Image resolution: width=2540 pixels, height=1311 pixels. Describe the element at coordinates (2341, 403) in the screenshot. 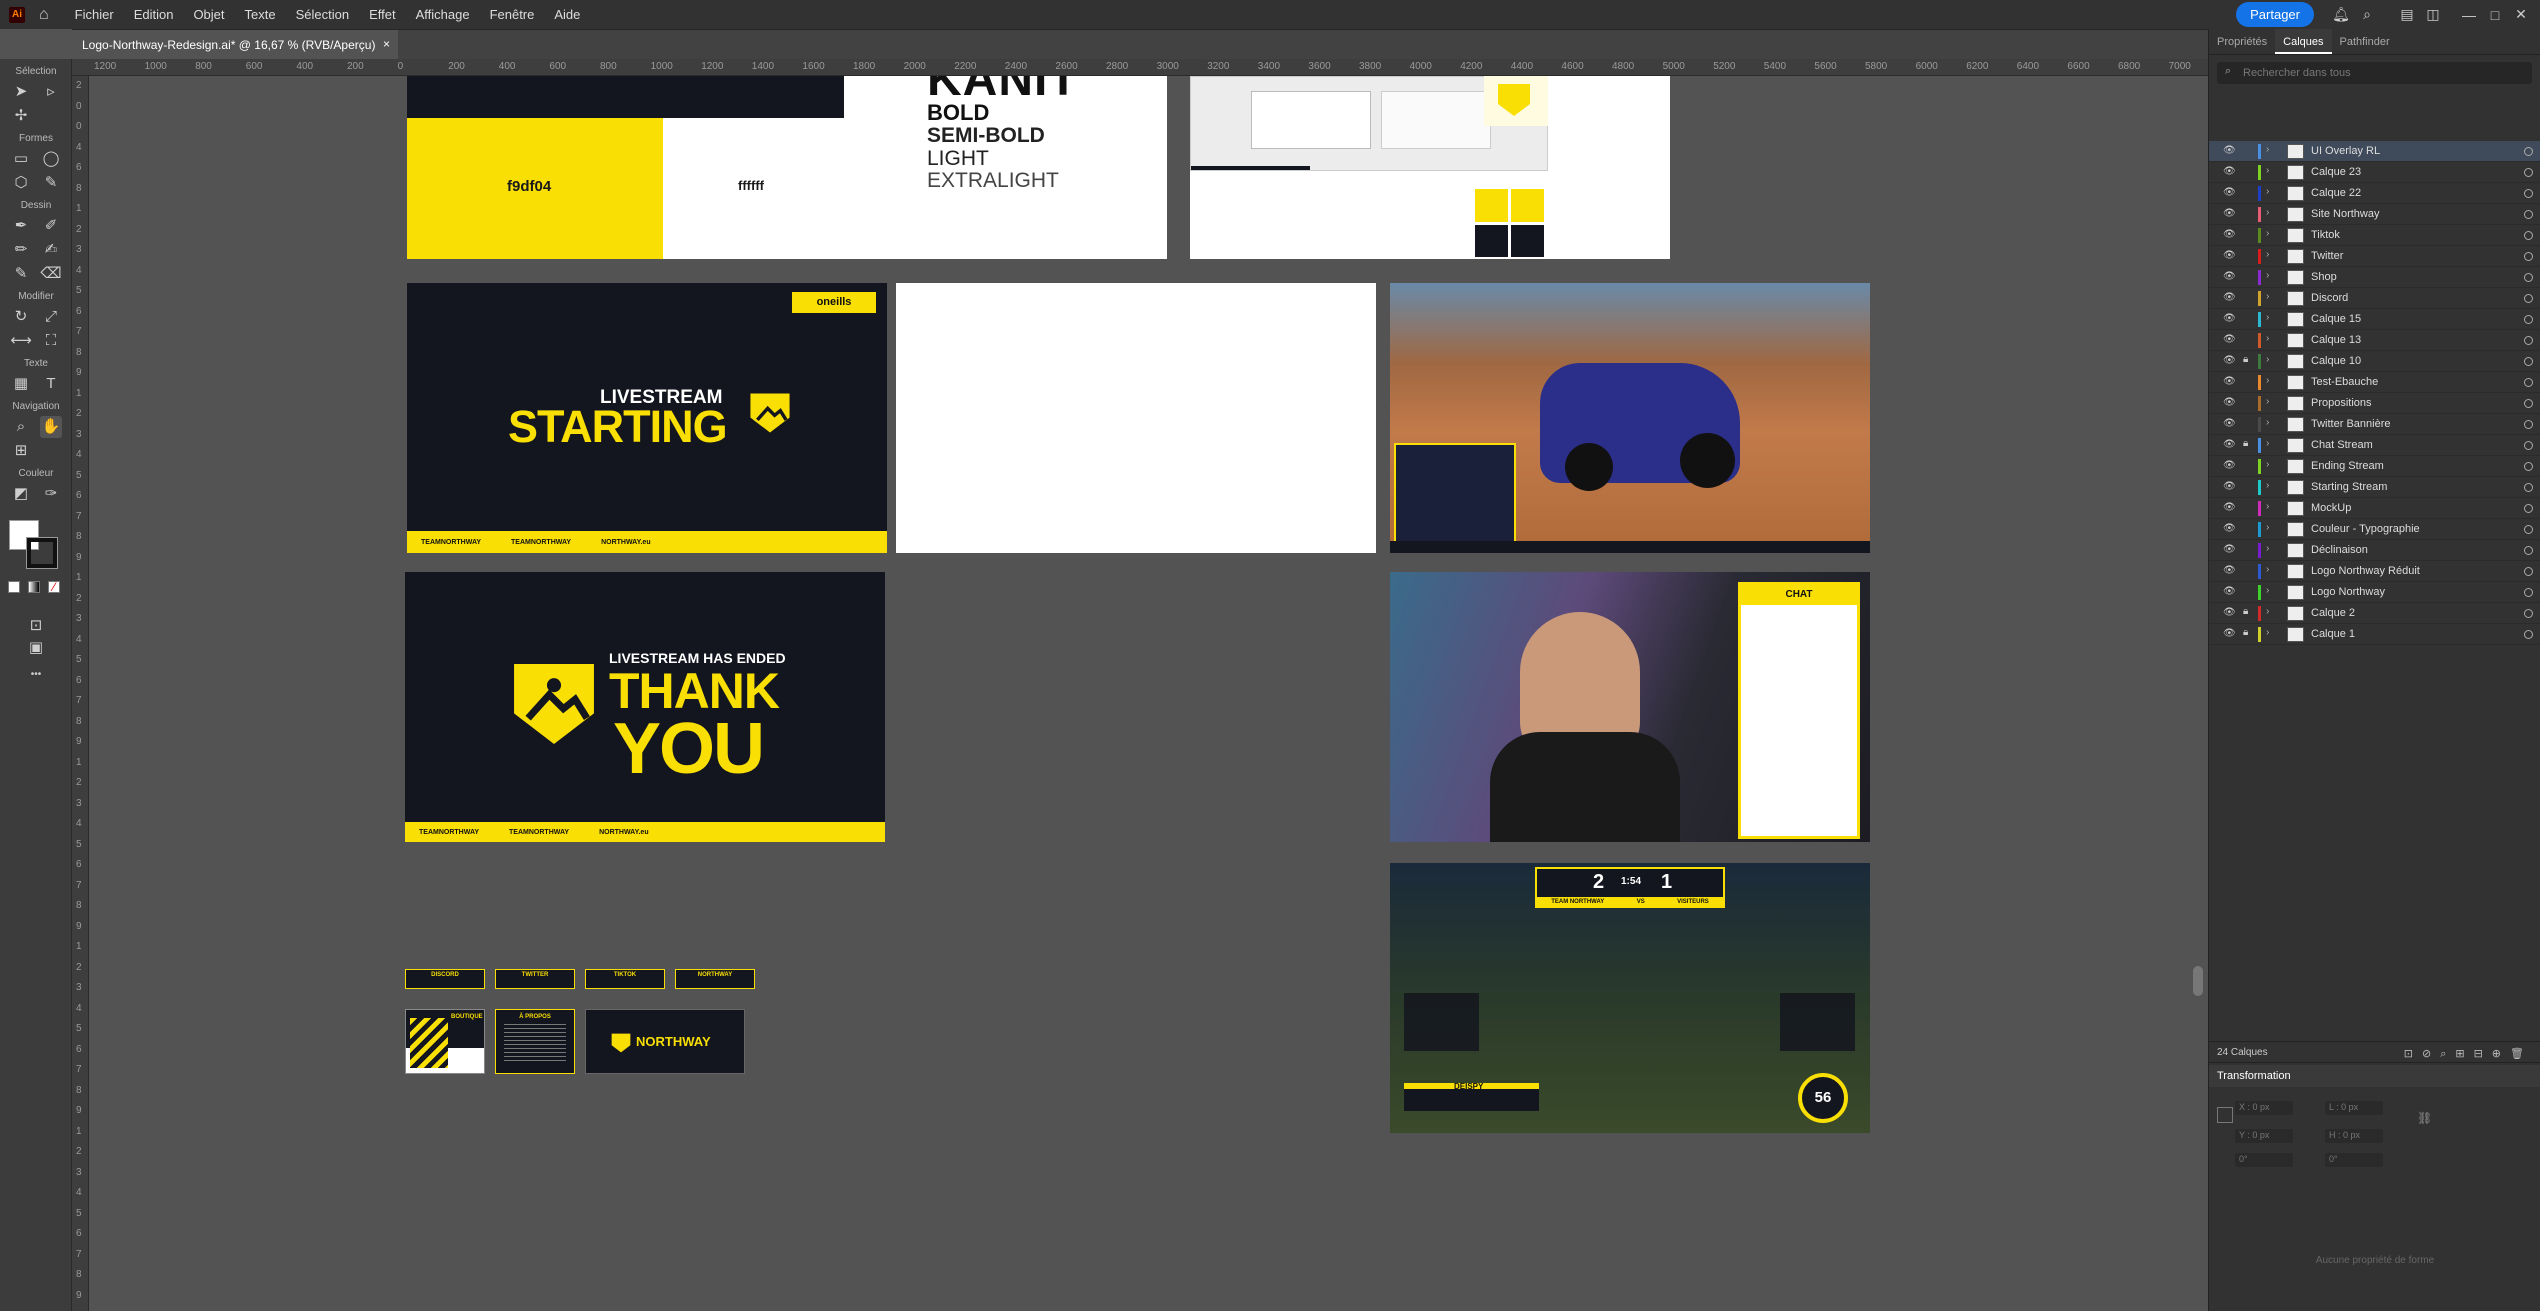

I see `layer-name: Propositions` at that location.